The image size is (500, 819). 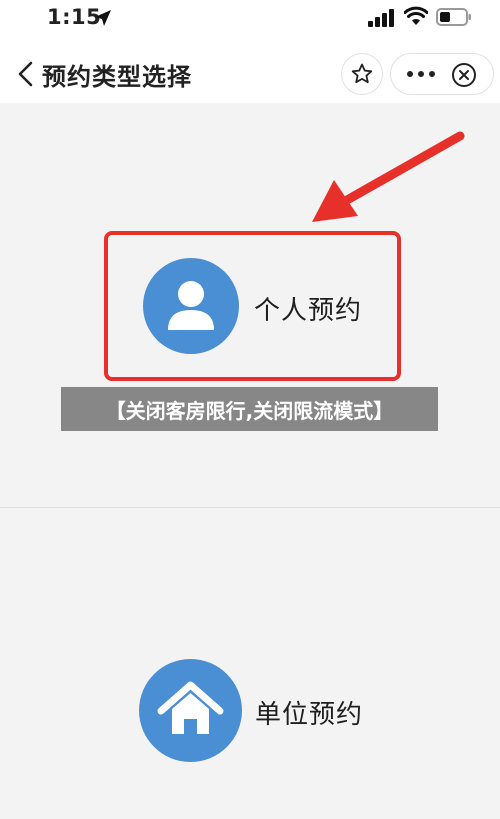 What do you see at coordinates (388, 176) in the screenshot?
I see `annotation-arrow-icon` at bounding box center [388, 176].